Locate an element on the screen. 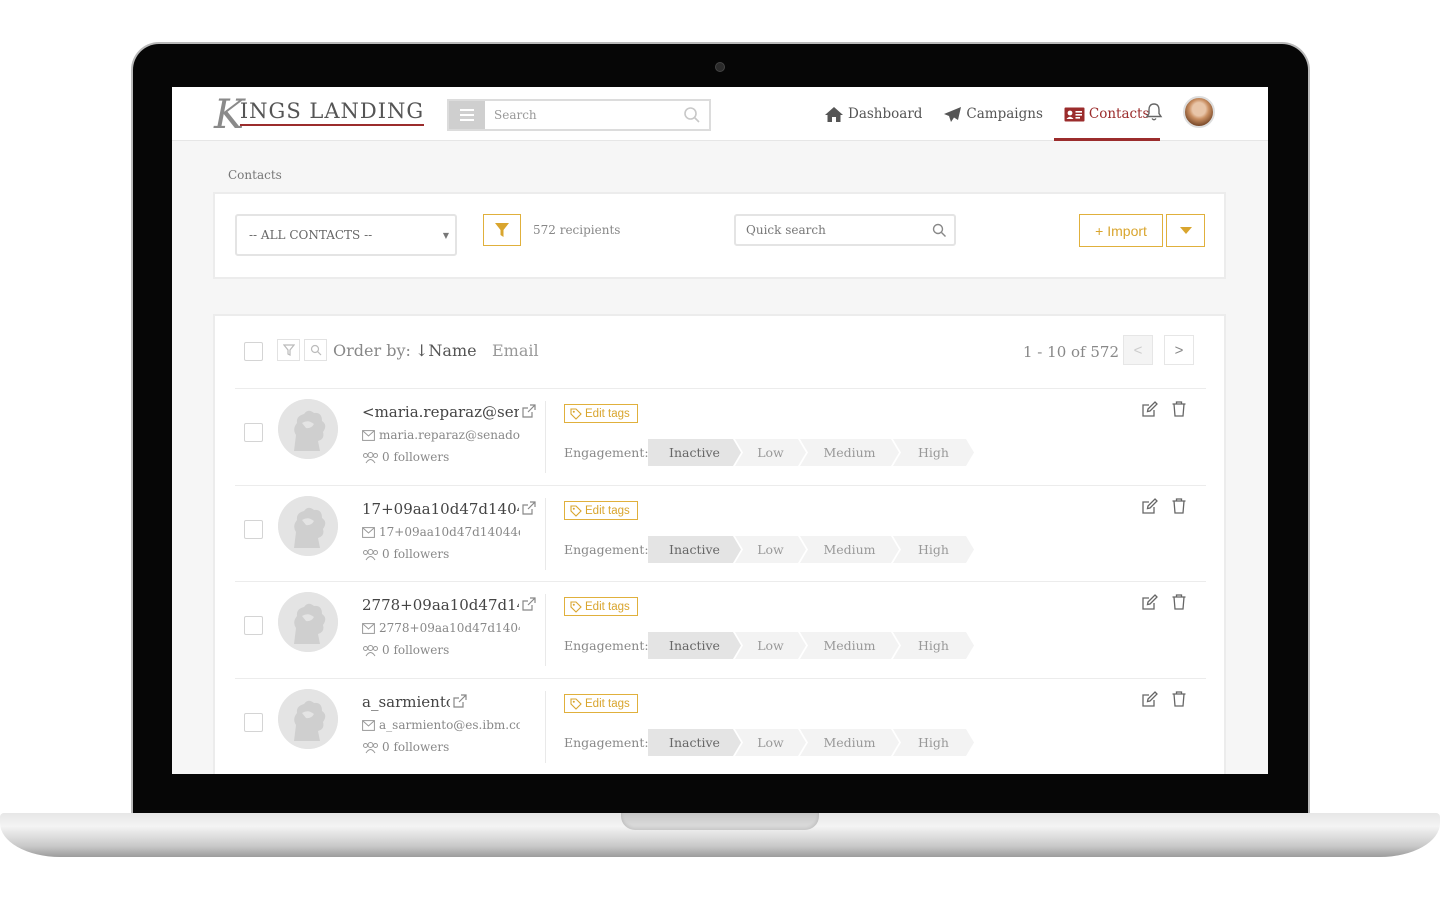 The width and height of the screenshot is (1440, 900). filter-button is located at coordinates (502, 230).